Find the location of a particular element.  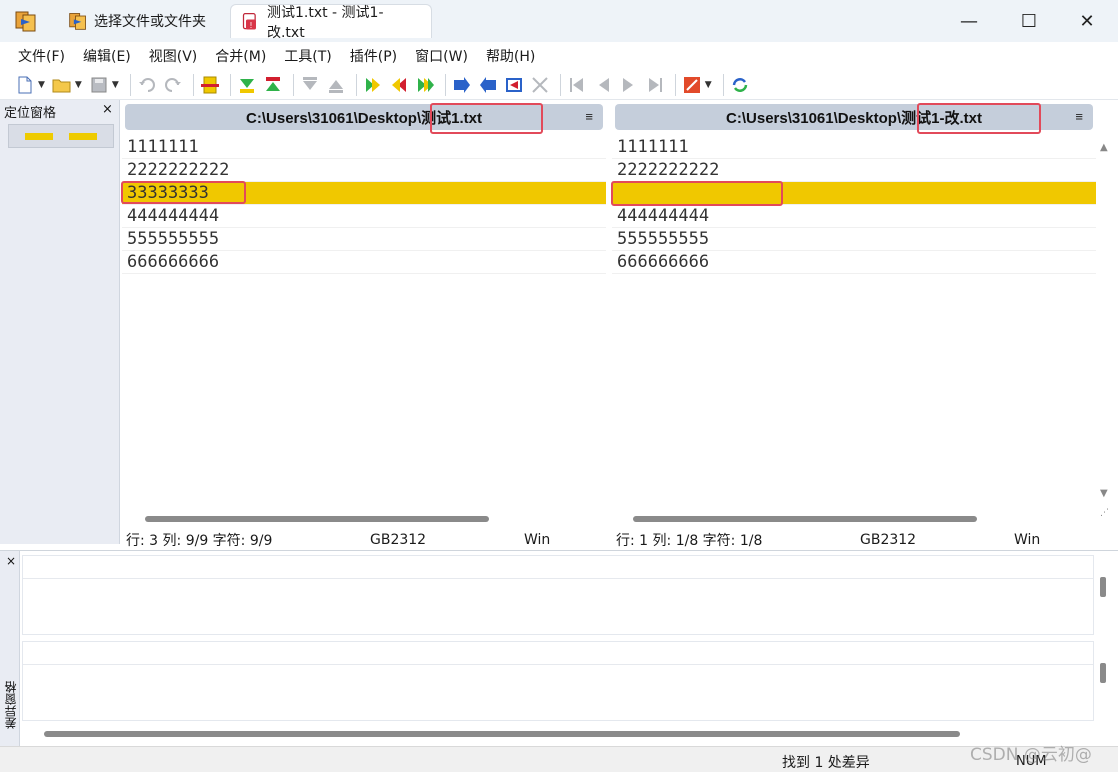

resize-grip-icon: ⋰ is located at coordinates (1104, 513).